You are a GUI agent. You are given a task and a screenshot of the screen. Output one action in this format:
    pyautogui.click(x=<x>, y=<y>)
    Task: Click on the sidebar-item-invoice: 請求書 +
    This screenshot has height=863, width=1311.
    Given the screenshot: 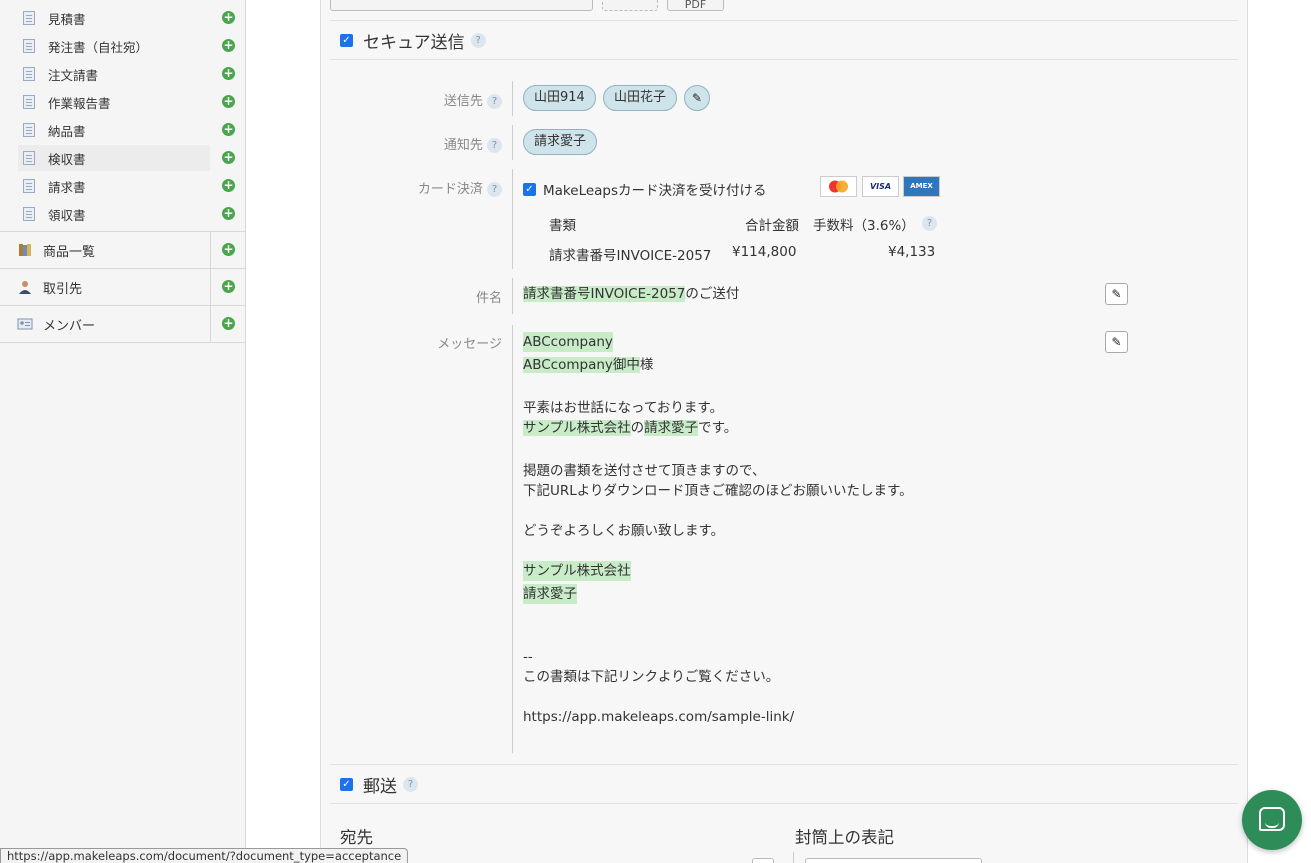 What is the action you would take?
    pyautogui.click(x=132, y=186)
    